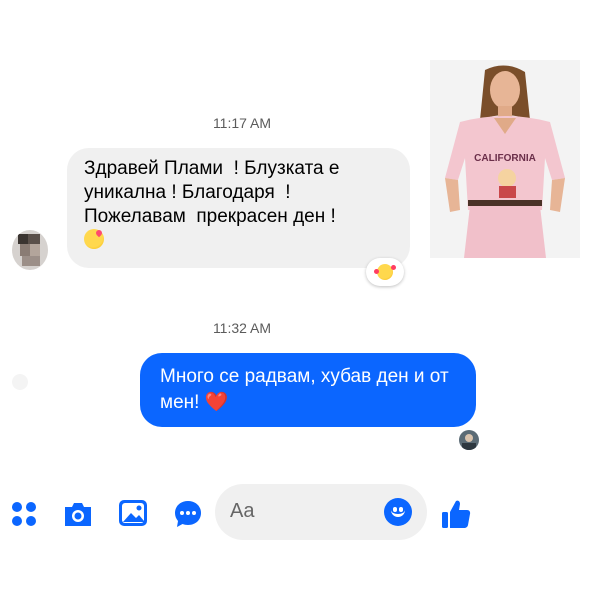  What do you see at coordinates (30, 250) in the screenshot?
I see `sender-avatar` at bounding box center [30, 250].